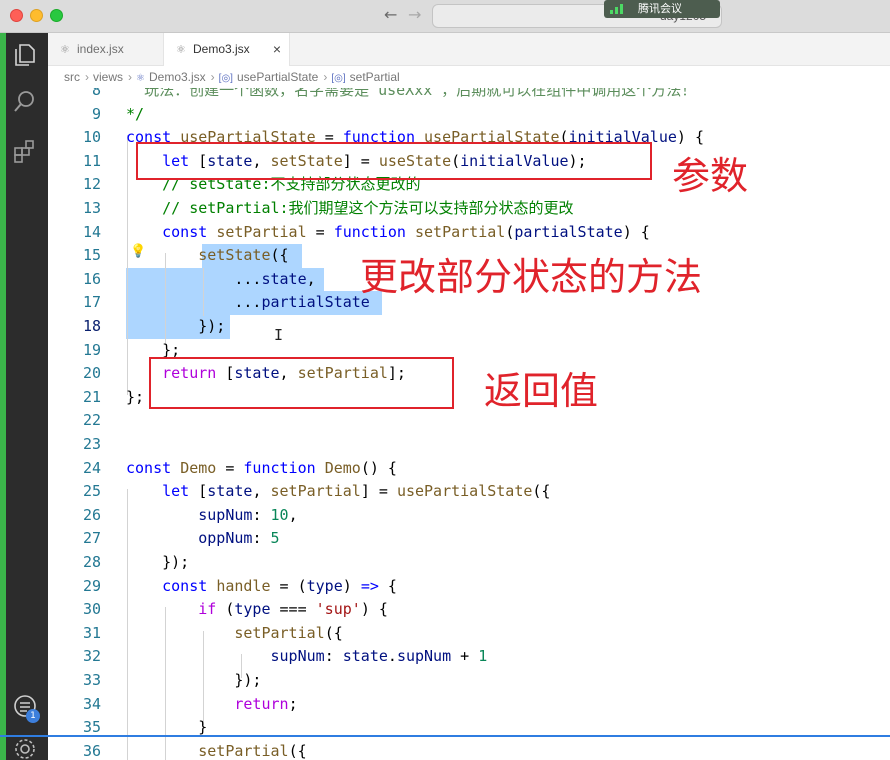  What do you see at coordinates (301, 383) in the screenshot?
I see `annotation-box-return` at bounding box center [301, 383].